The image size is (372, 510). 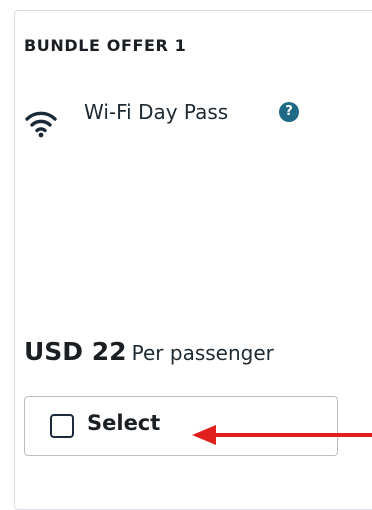 What do you see at coordinates (289, 112) in the screenshot?
I see `help-icon: ?` at bounding box center [289, 112].